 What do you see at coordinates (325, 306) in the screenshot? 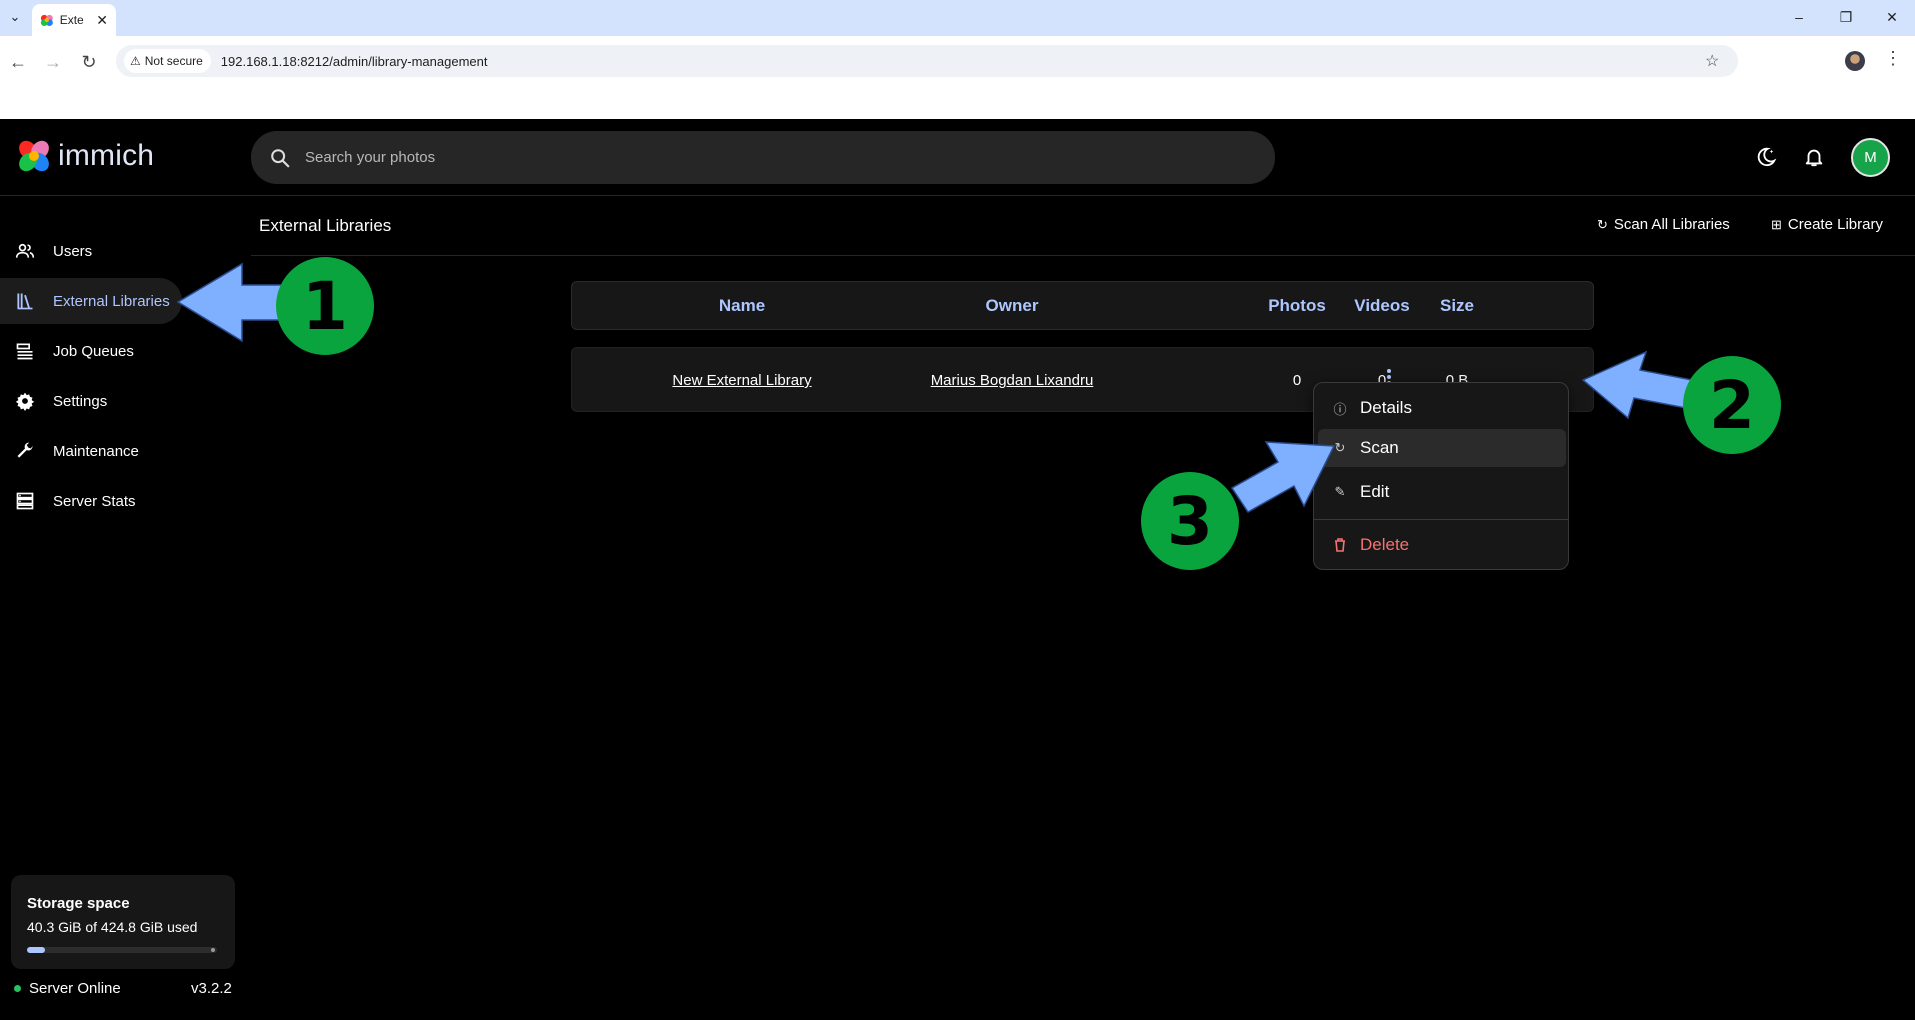
I see `annotation-number-1: 1` at bounding box center [325, 306].